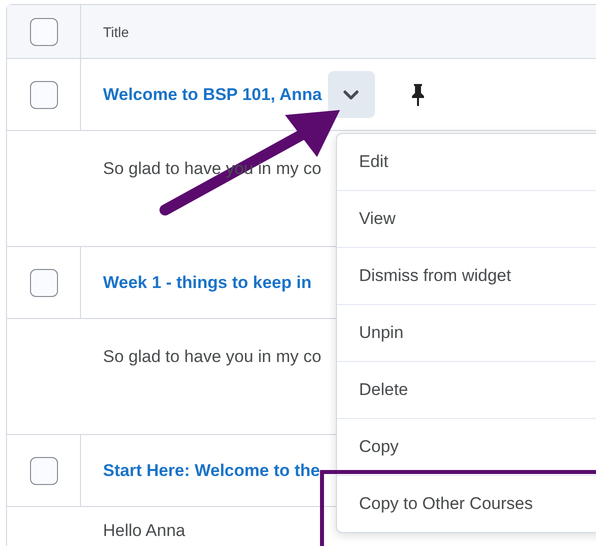  Describe the element at coordinates (466, 162) in the screenshot. I see `menu-item: Edit` at that location.